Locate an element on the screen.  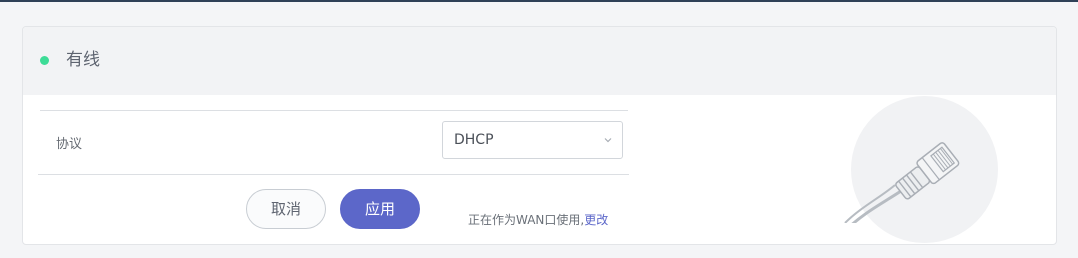
wan-status-note: 正在作为WAN口使用,更改 is located at coordinates (538, 219).